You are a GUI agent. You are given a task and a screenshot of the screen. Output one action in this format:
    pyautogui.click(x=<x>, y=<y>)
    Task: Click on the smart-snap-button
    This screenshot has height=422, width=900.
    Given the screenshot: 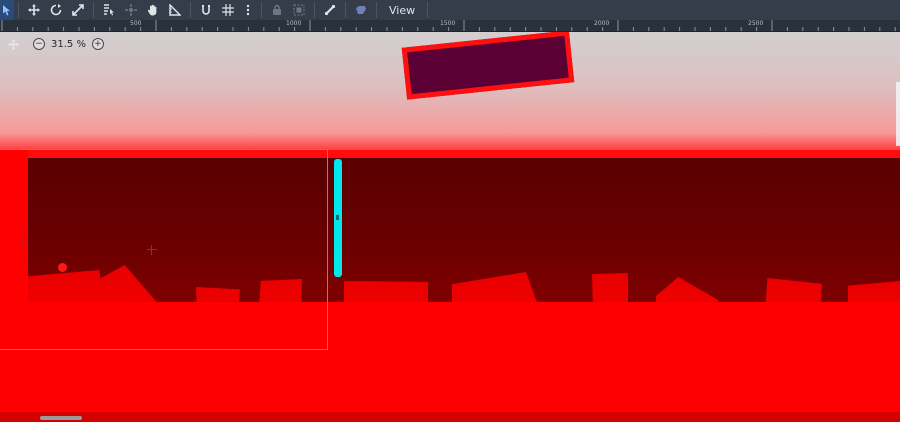 What is the action you would take?
    pyautogui.click(x=206, y=10)
    